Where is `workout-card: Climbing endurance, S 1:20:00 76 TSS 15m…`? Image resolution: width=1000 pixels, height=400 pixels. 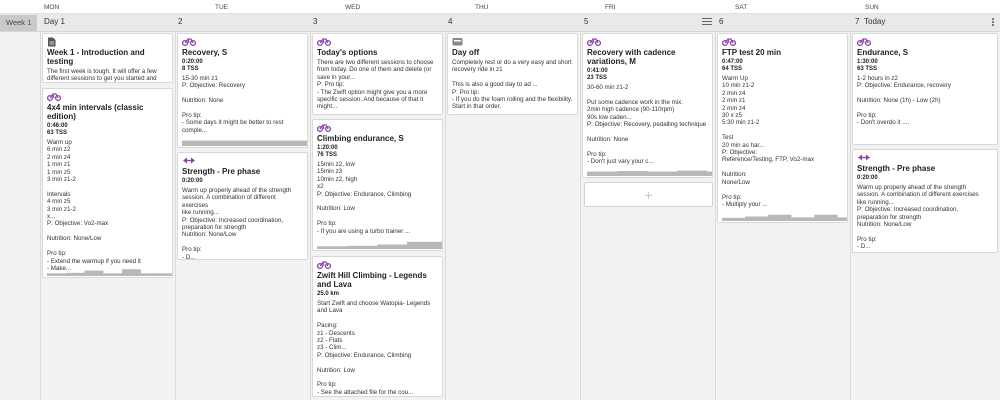
workout-card: Climbing endurance, S 1:20:00 76 TSS 15m… is located at coordinates (377, 185).